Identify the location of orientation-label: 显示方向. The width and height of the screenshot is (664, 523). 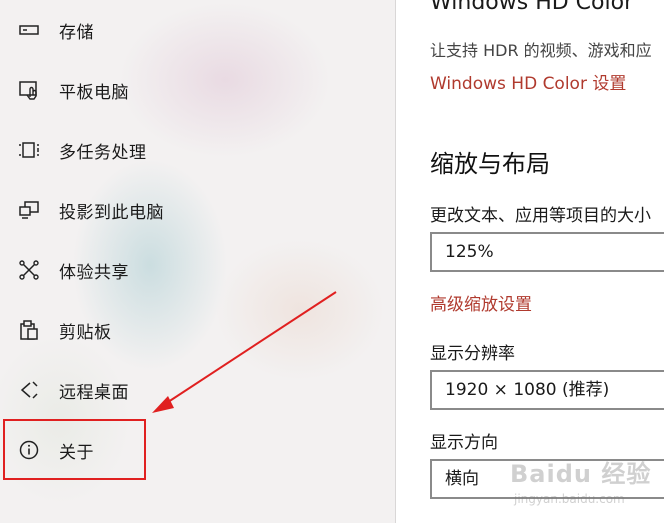
(464, 443).